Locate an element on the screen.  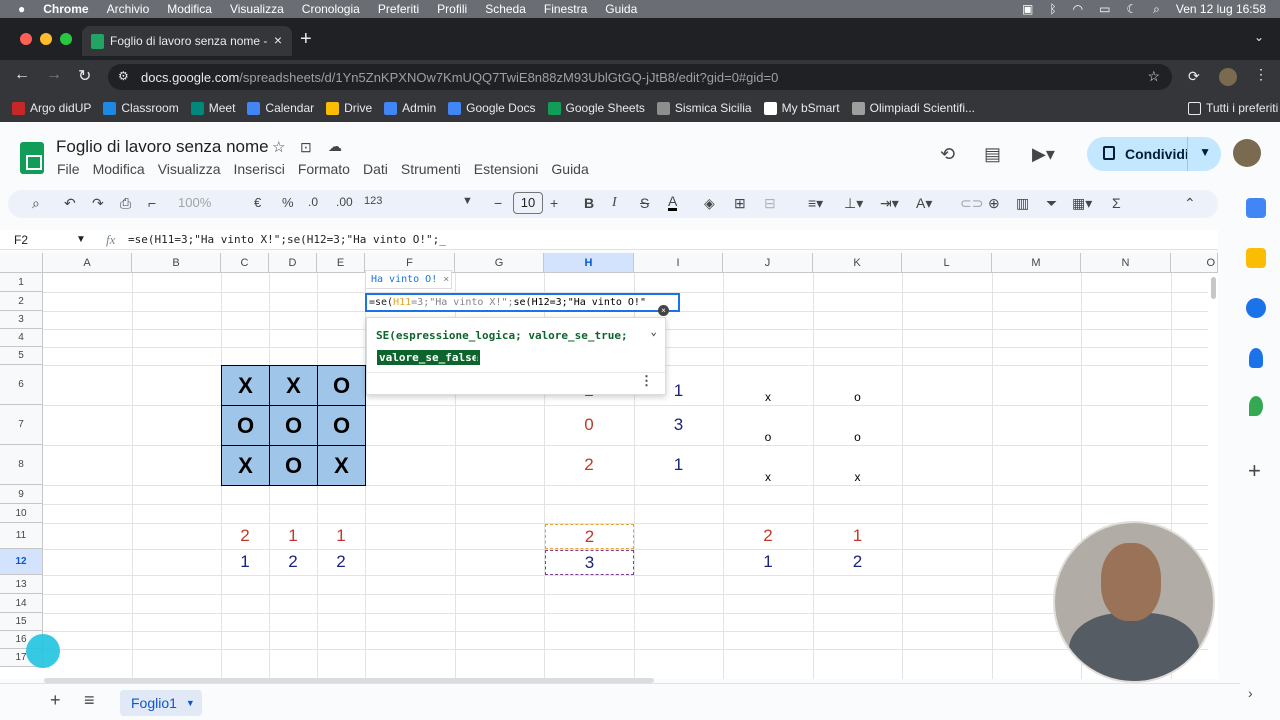
cell-h11: 2 is located at coordinates (589, 536).